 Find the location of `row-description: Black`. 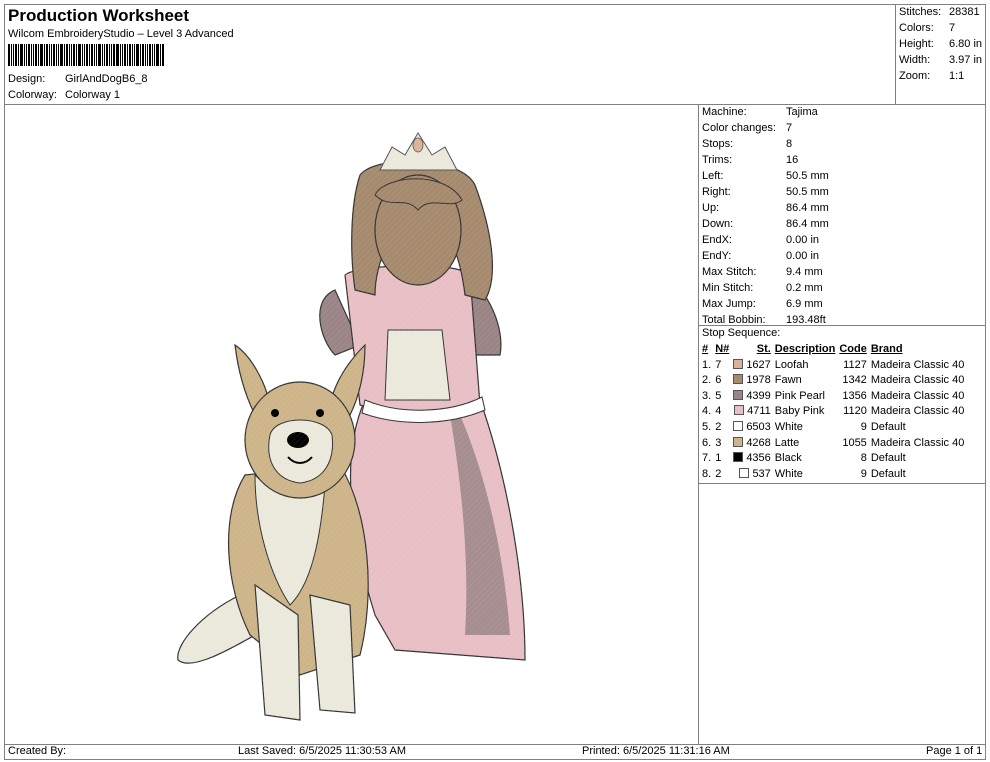

row-description: Black is located at coordinates (788, 458).